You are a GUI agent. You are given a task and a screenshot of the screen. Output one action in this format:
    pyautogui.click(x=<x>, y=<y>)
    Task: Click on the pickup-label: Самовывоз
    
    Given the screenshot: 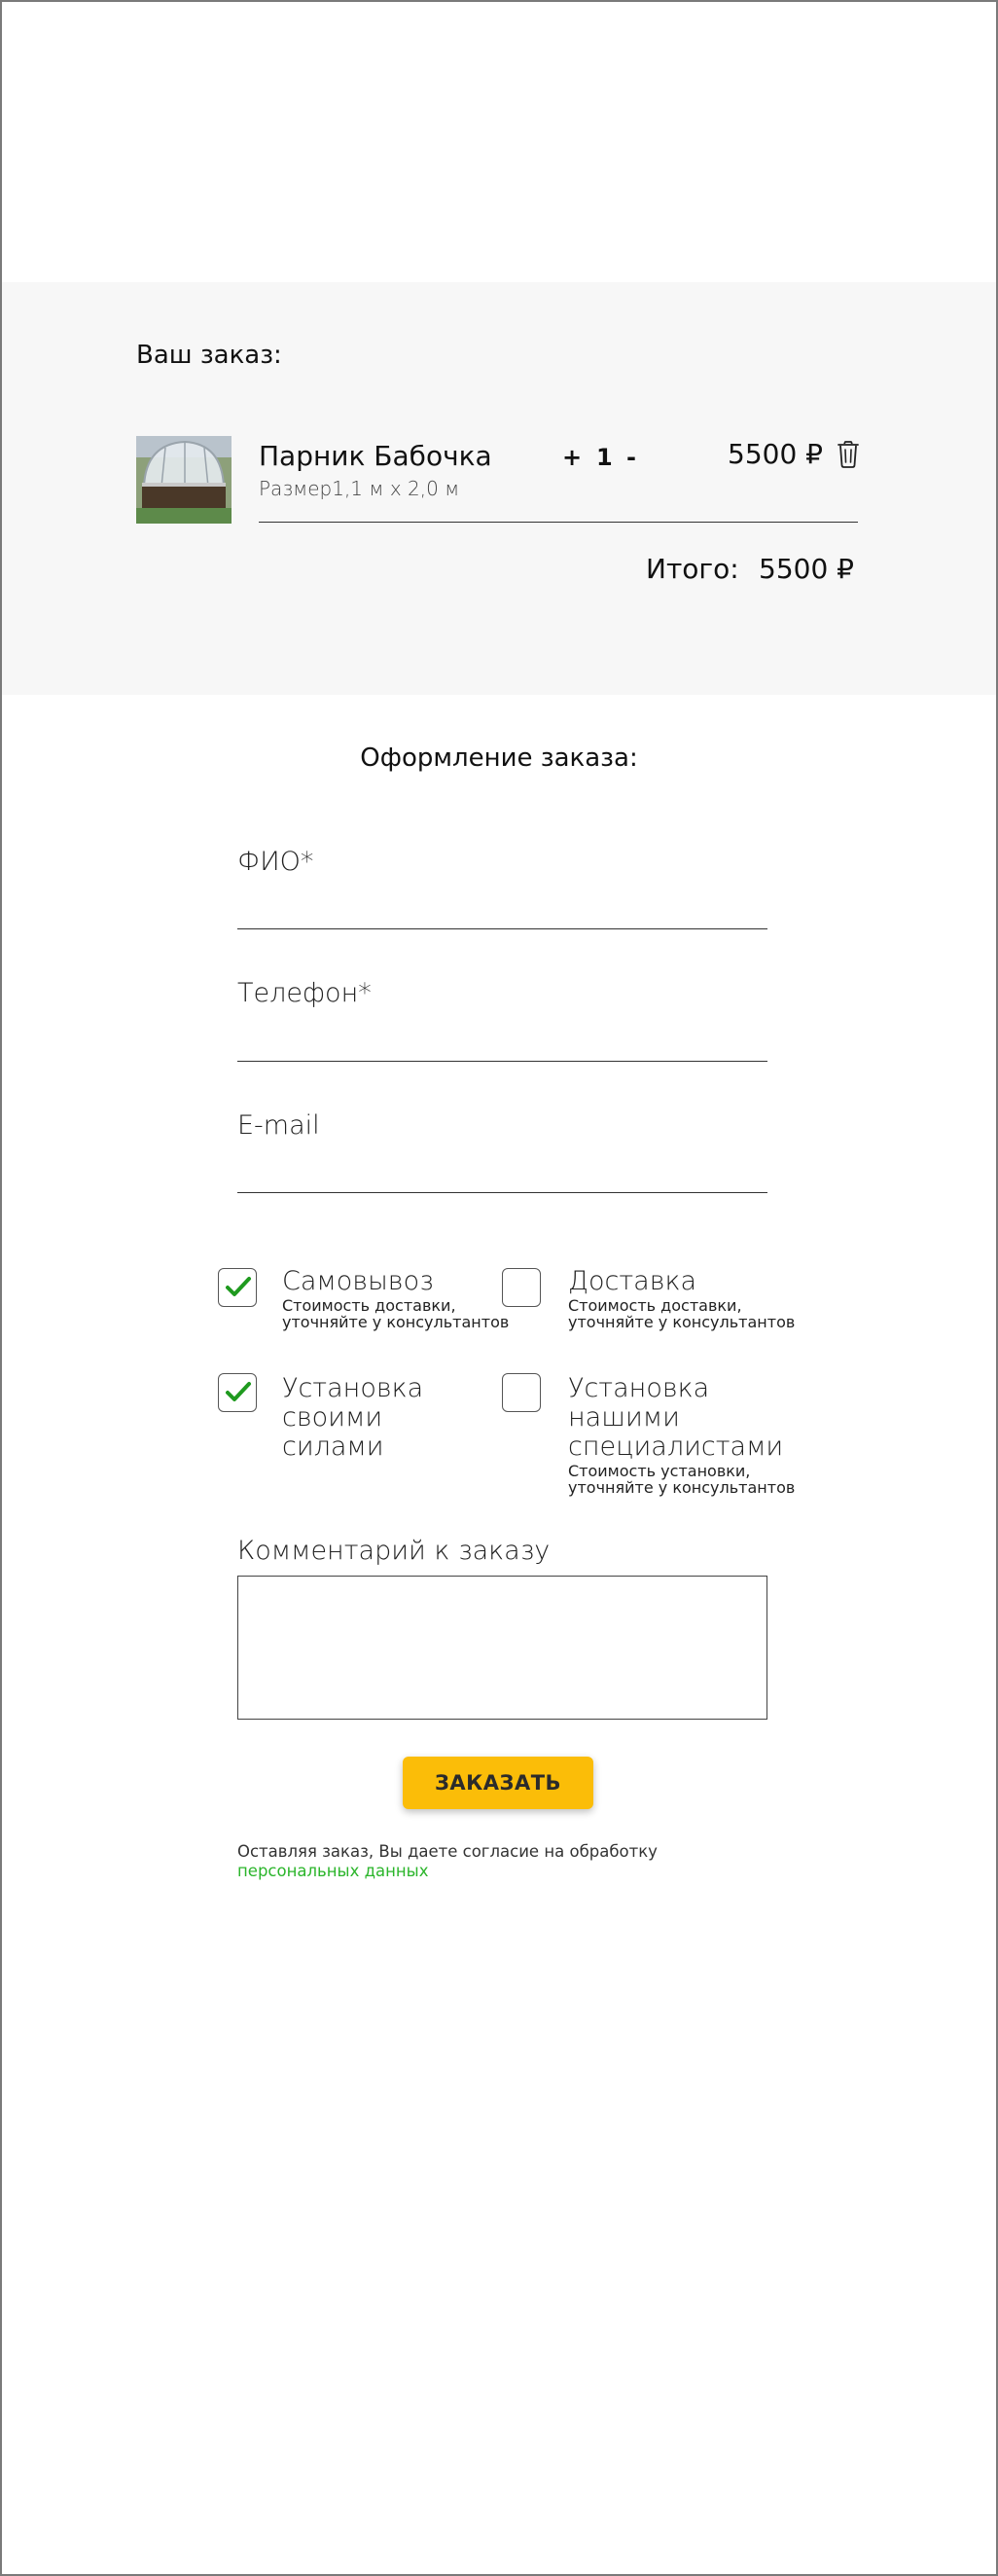 What is the action you would take?
    pyautogui.click(x=358, y=1281)
    